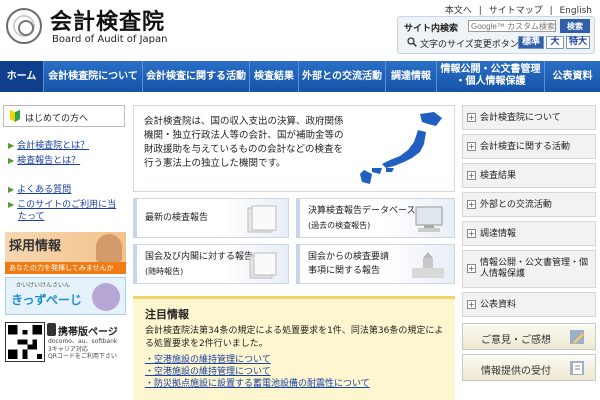 The height and width of the screenshot is (400, 600). Describe the element at coordinates (529, 175) in the screenshot. I see `right-item-audit-results: + 検査結果` at that location.